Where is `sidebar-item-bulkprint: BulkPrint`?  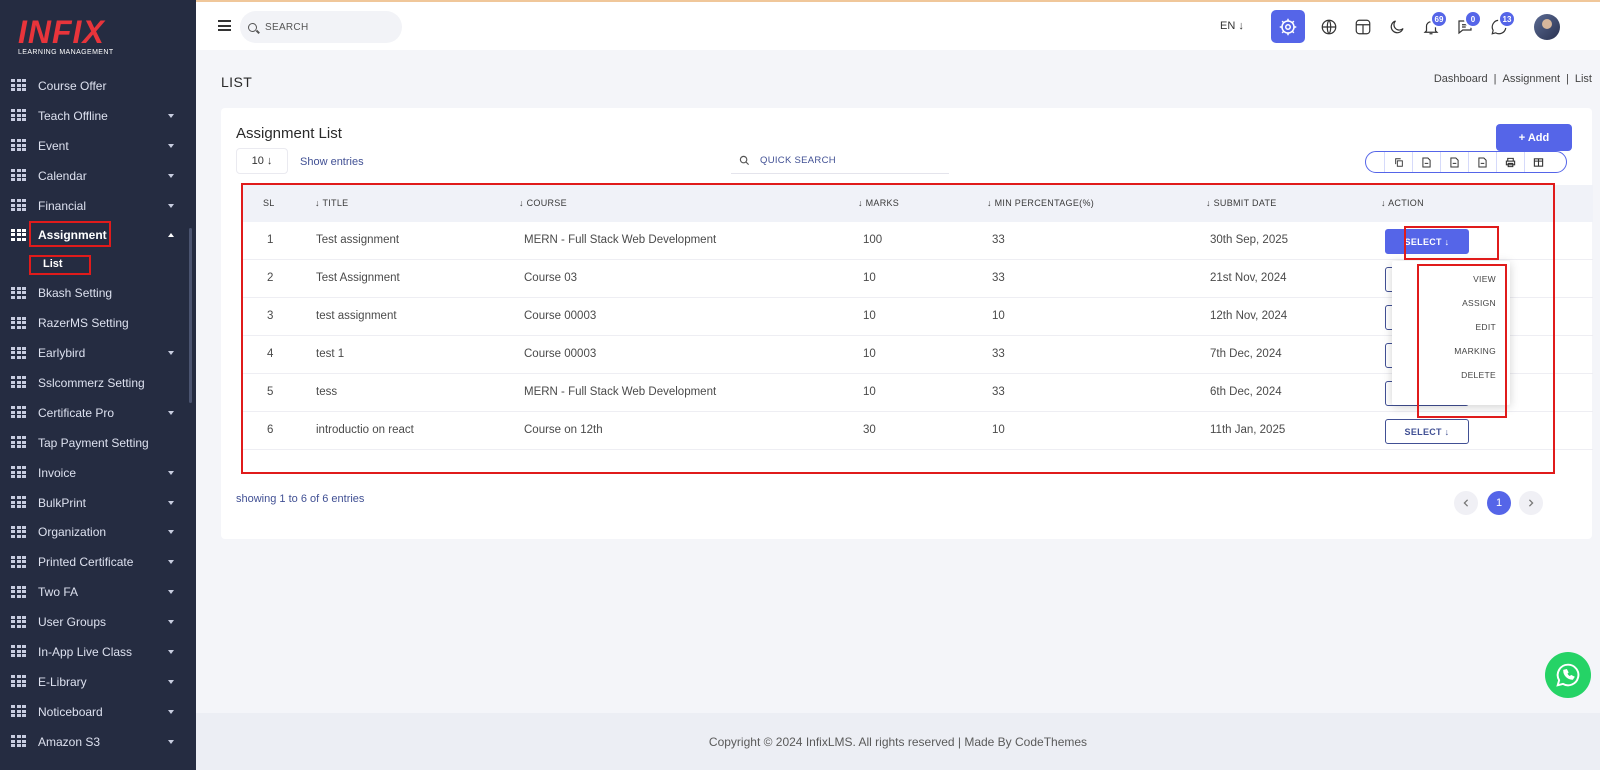 sidebar-item-bulkprint: BulkPrint is located at coordinates (98, 503).